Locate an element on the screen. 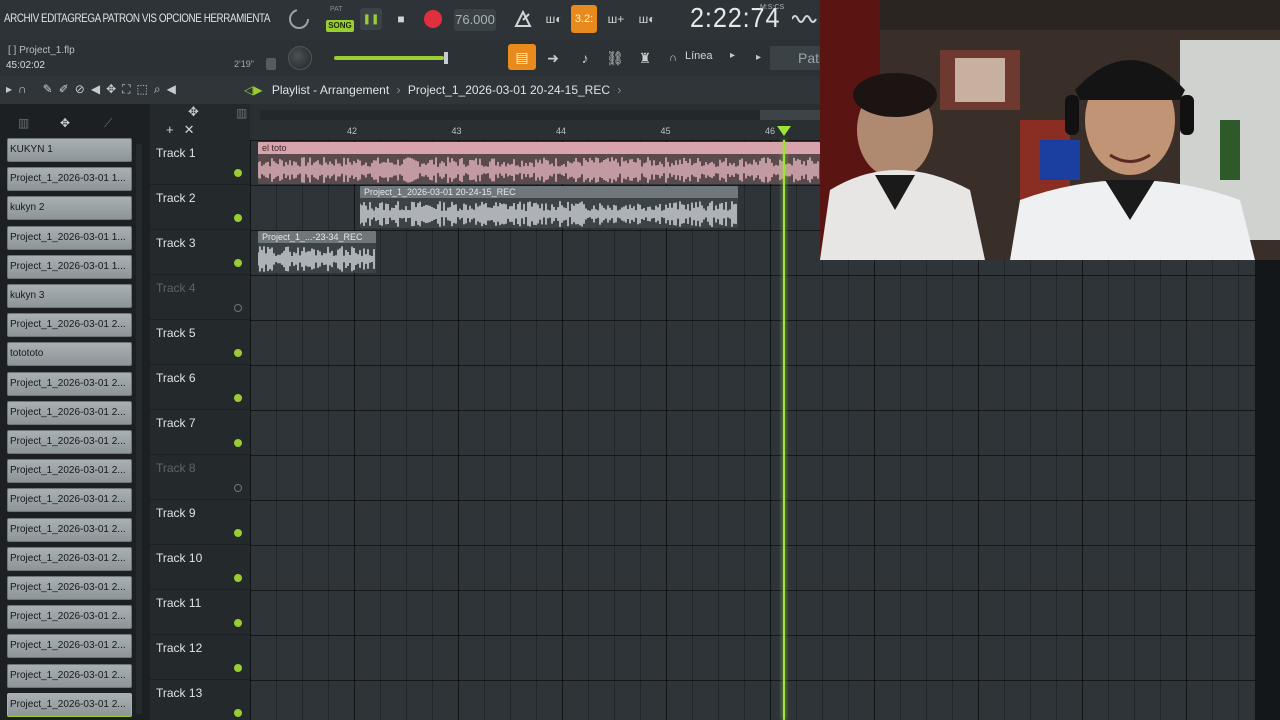 The image size is (1280, 720). track-header: Track 9 is located at coordinates (200, 522).